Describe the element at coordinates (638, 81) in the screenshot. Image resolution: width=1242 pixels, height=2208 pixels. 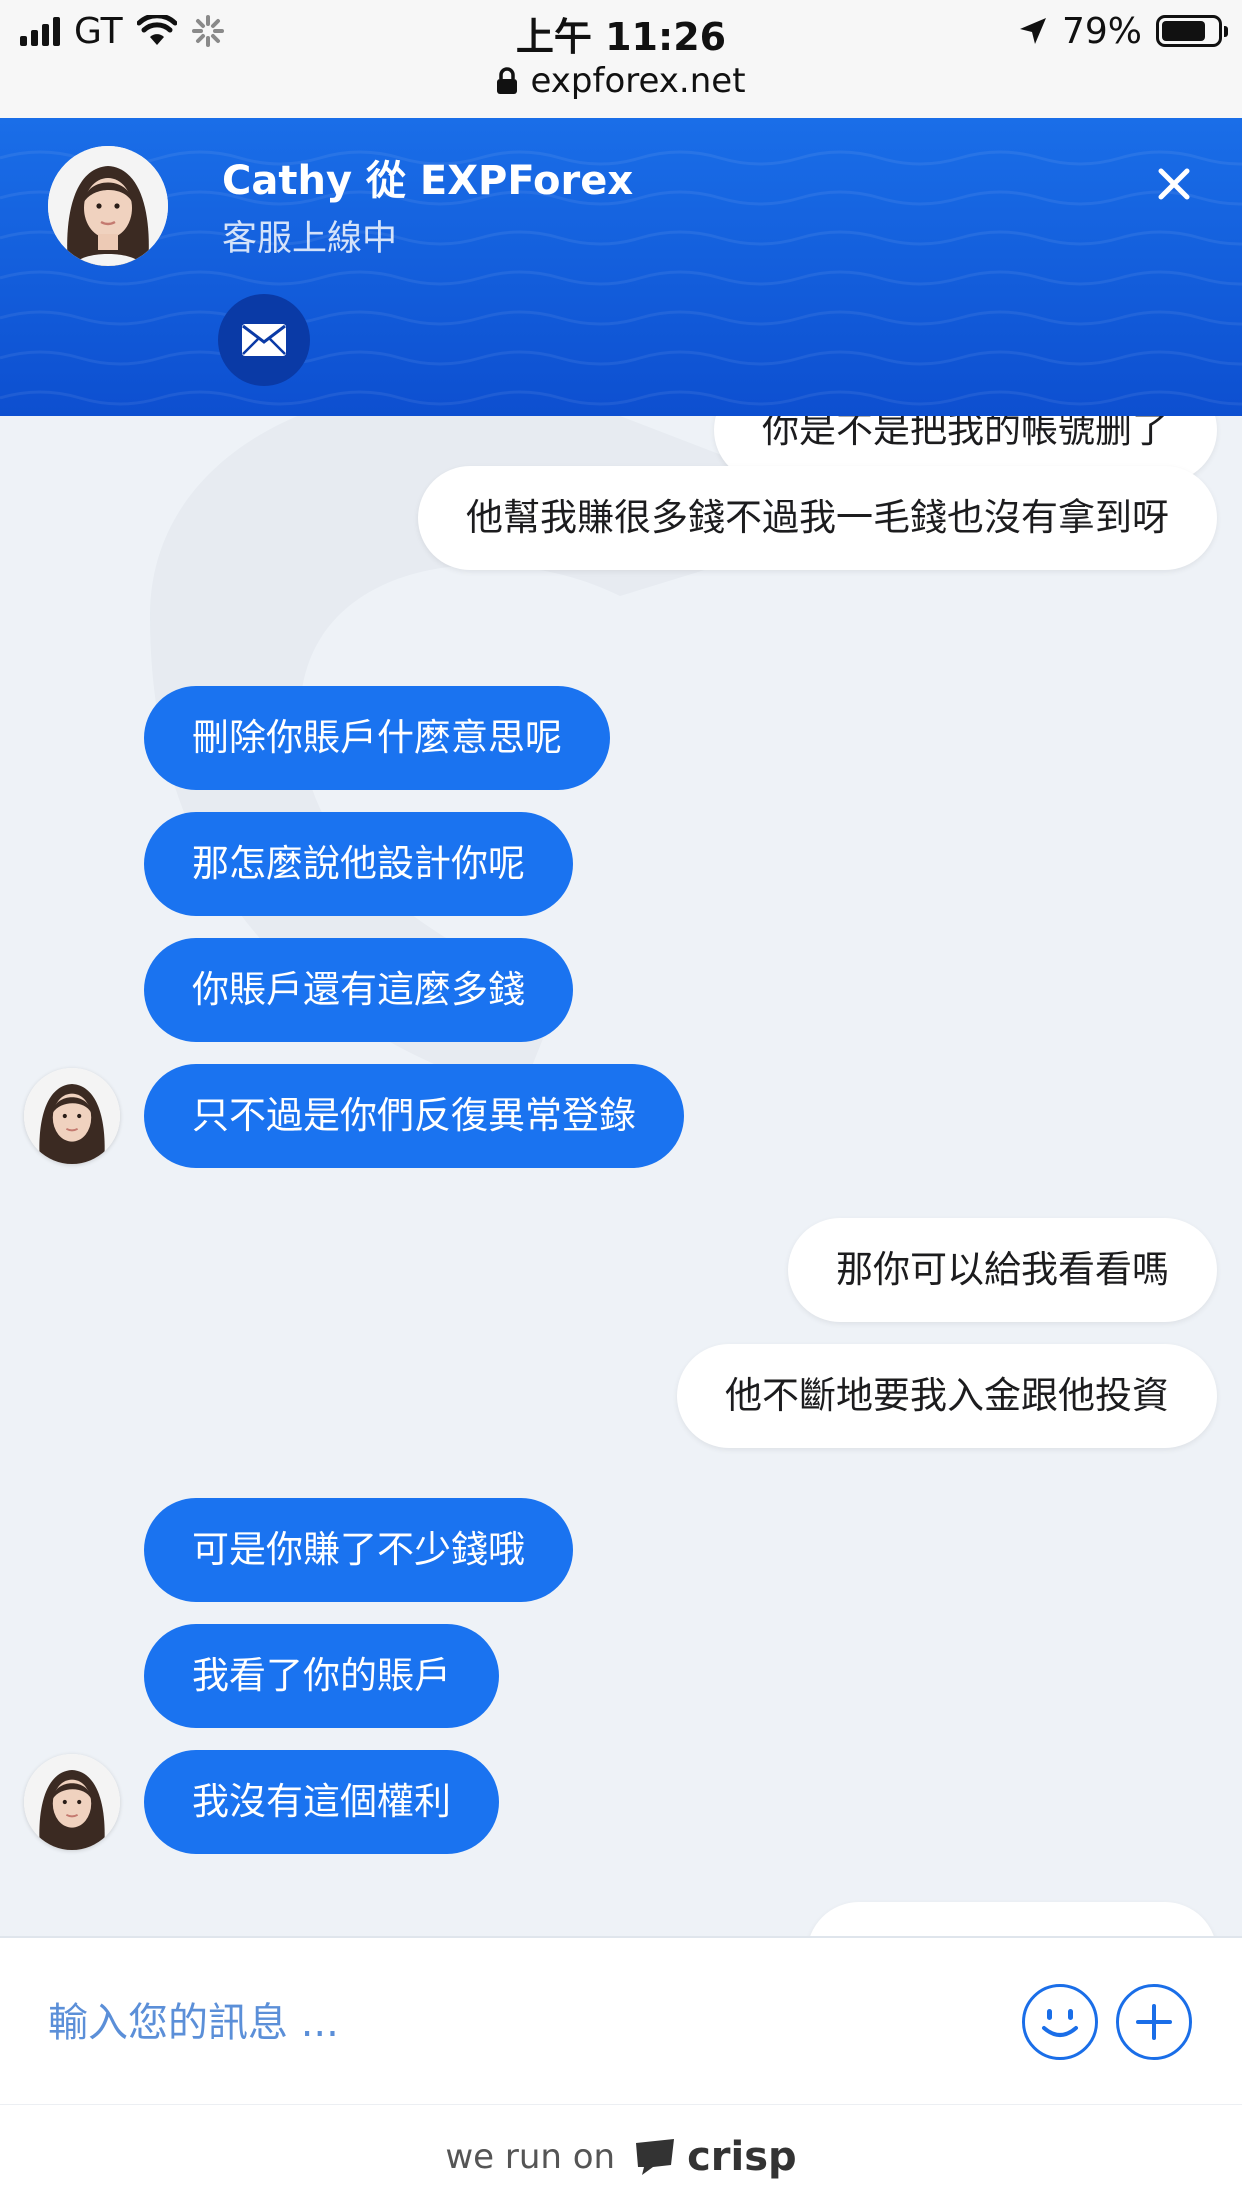
I see `url-text: expforex.net` at that location.